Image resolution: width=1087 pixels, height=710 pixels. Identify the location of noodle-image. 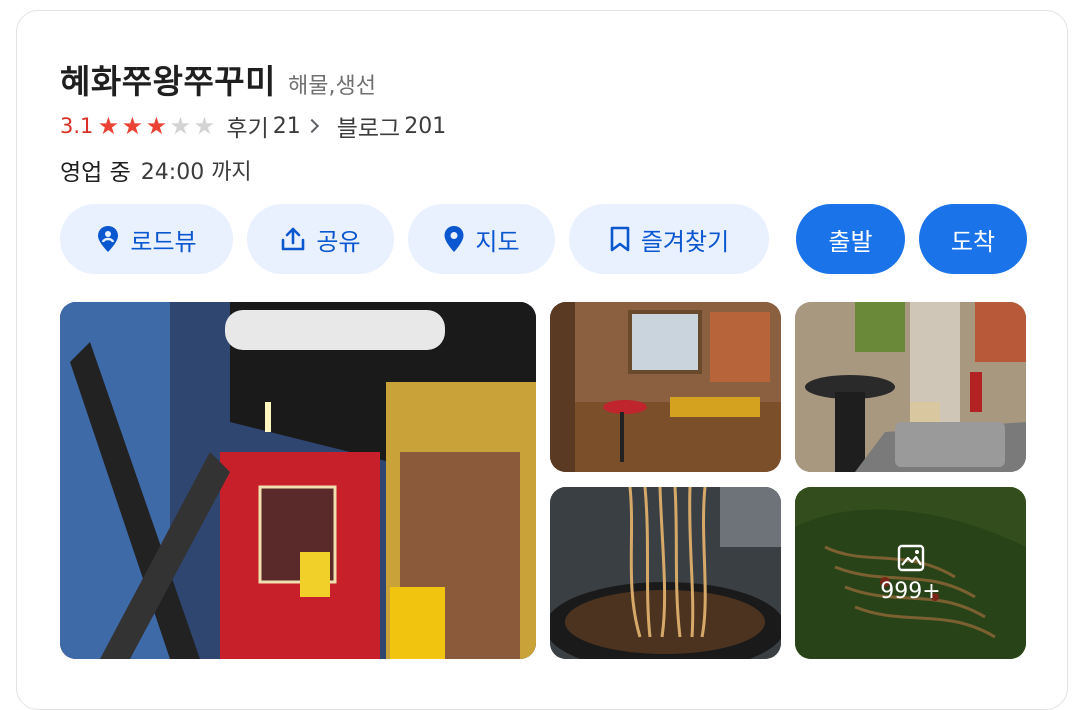
(665, 573).